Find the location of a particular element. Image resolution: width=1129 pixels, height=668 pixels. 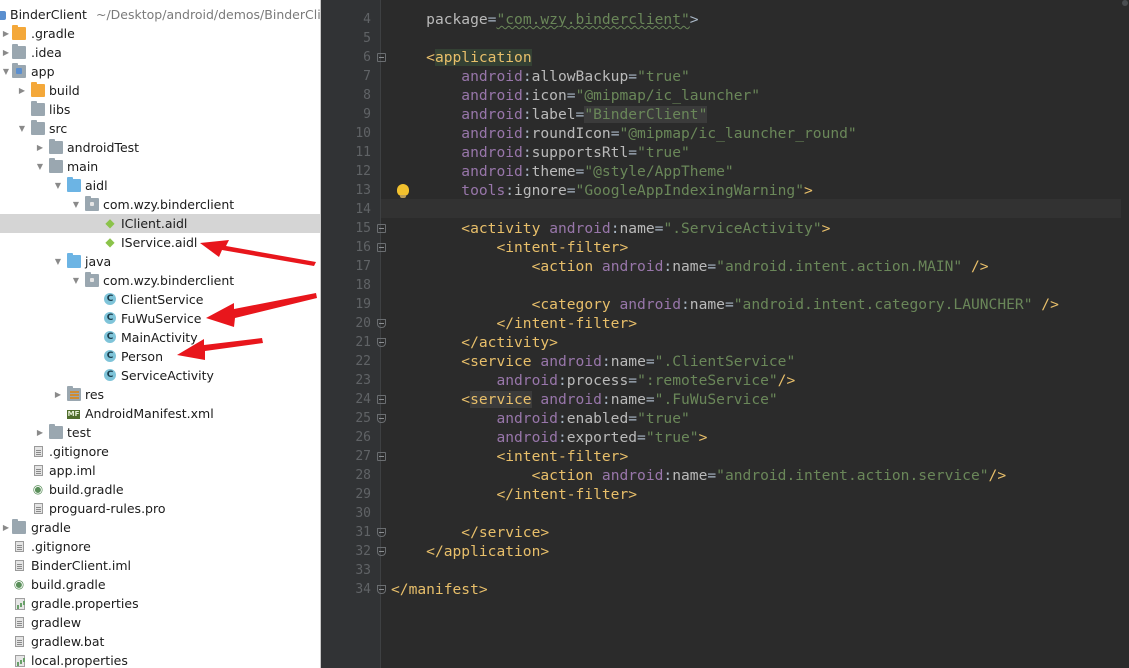

code-line: </activity> is located at coordinates (474, 342).